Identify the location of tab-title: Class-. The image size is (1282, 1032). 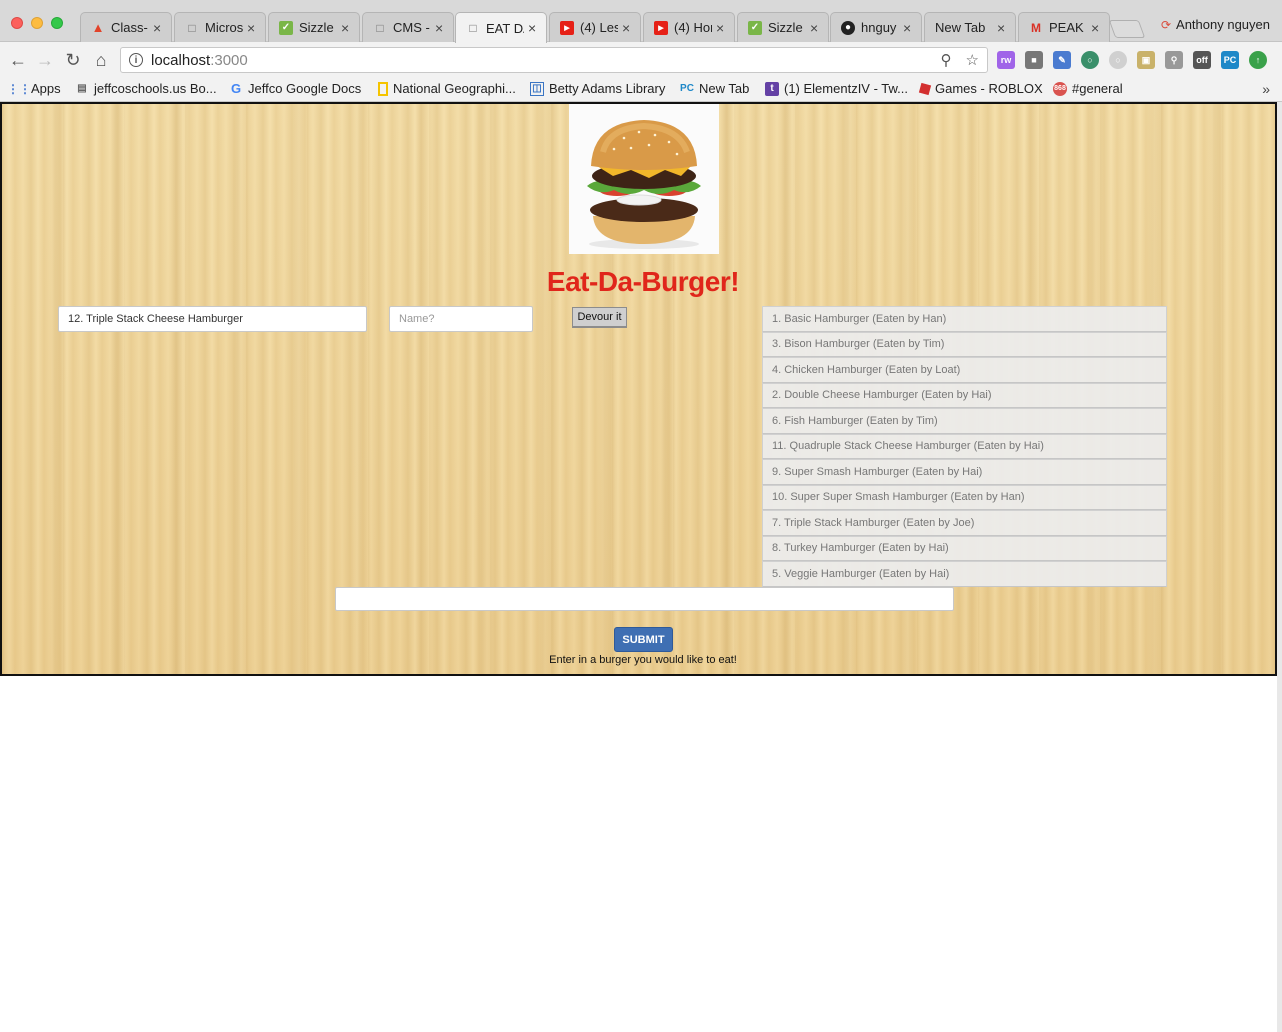
(129, 27).